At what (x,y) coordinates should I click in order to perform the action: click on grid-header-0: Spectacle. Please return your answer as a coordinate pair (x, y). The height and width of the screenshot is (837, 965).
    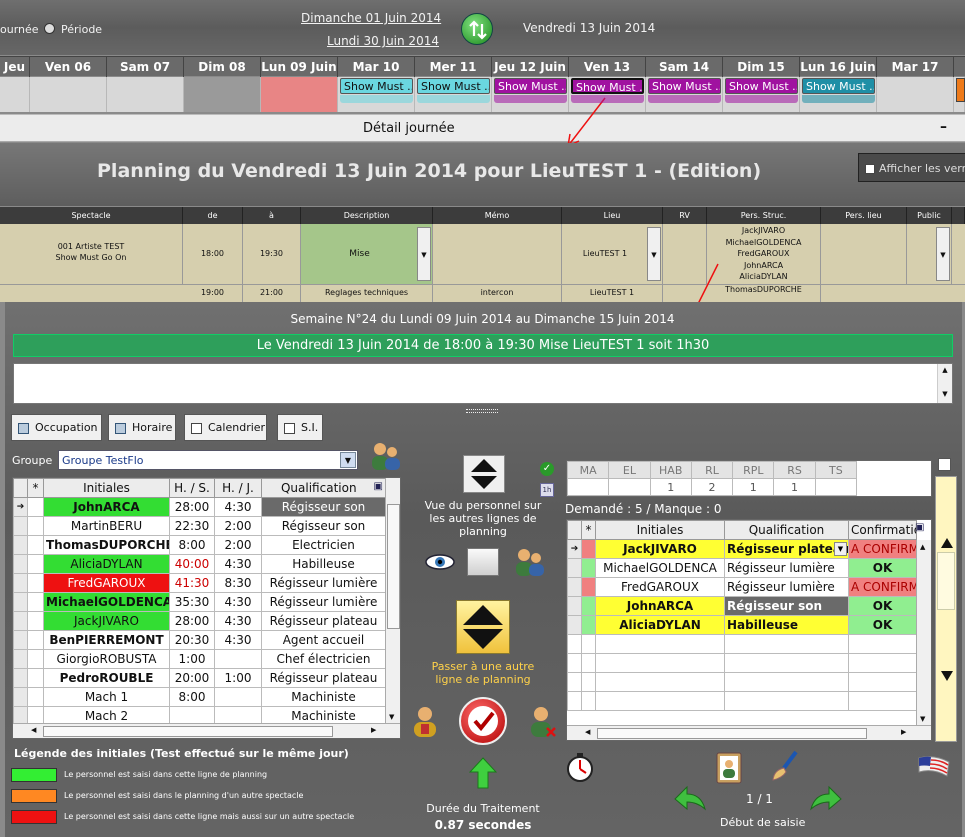
    Looking at the image, I should click on (91, 215).